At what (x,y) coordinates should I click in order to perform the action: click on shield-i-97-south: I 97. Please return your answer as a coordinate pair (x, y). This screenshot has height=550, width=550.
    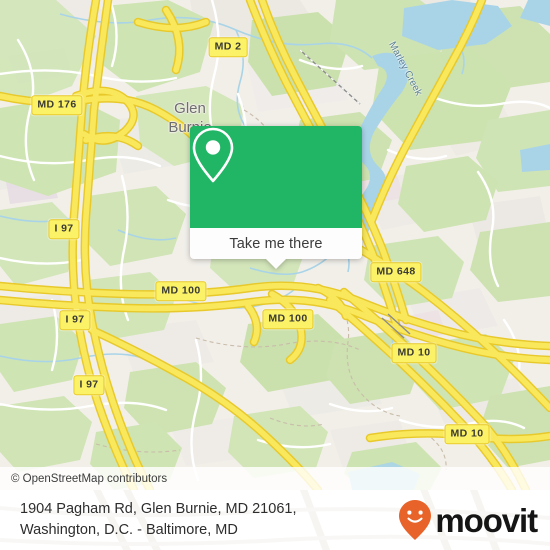
    Looking at the image, I should click on (89, 385).